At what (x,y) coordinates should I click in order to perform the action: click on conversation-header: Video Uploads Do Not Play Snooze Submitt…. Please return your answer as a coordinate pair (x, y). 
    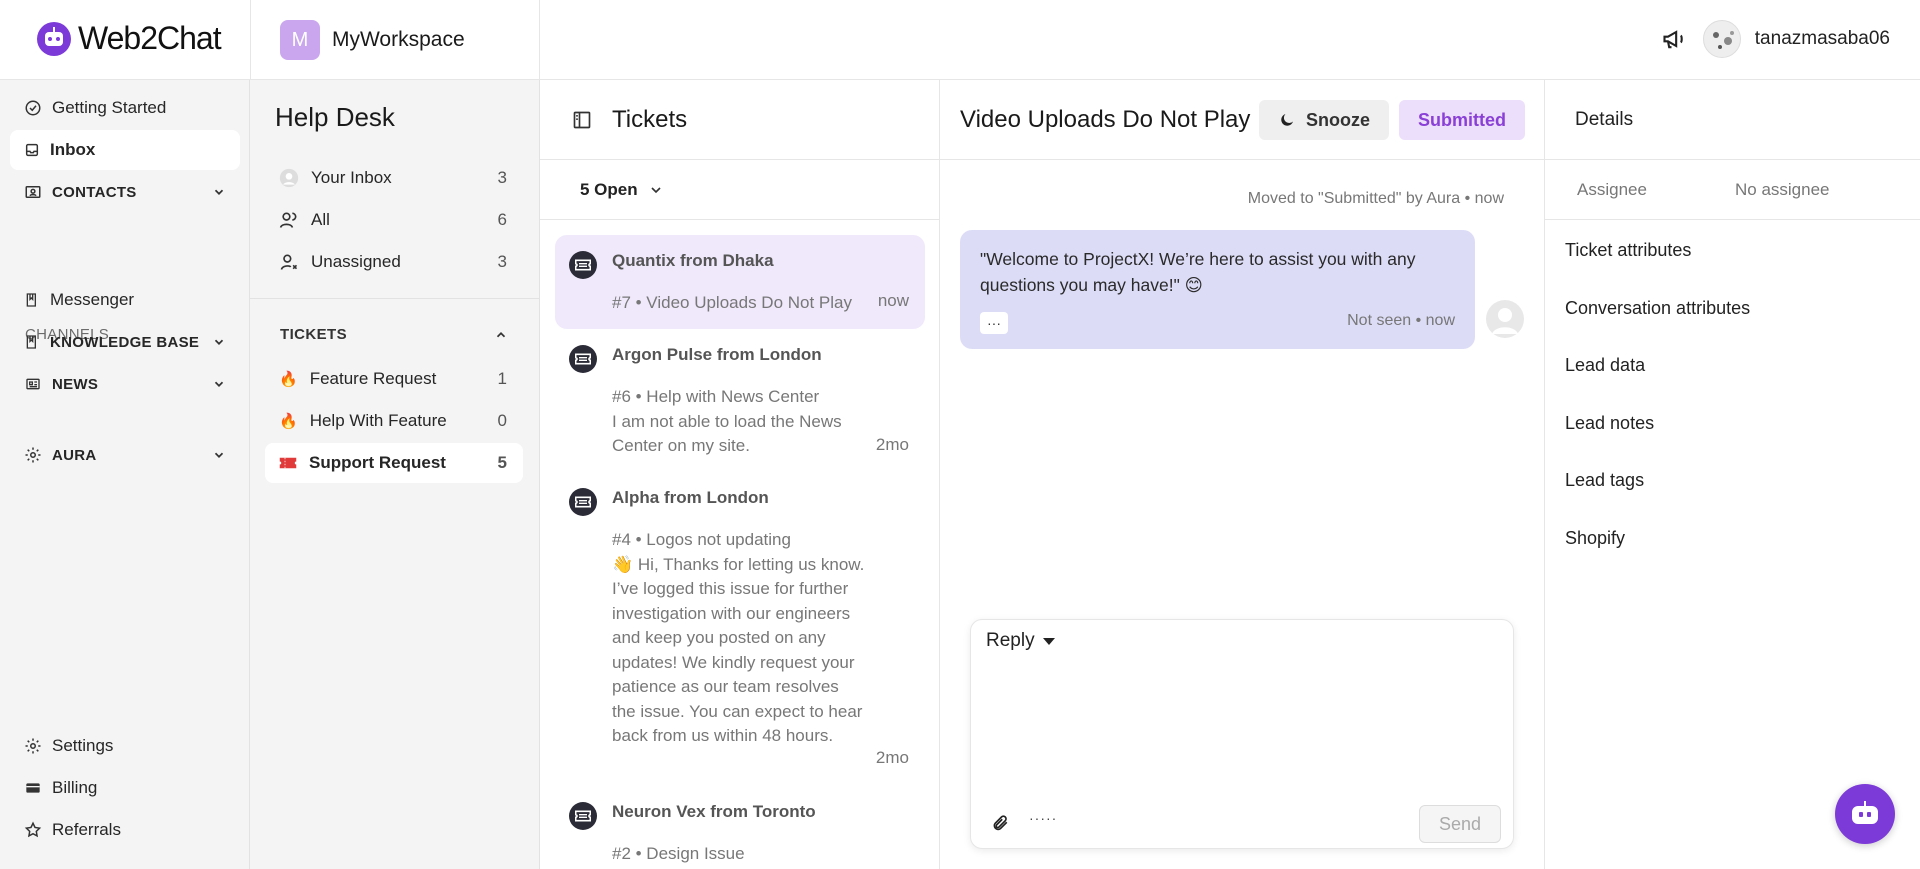
    Looking at the image, I should click on (1242, 120).